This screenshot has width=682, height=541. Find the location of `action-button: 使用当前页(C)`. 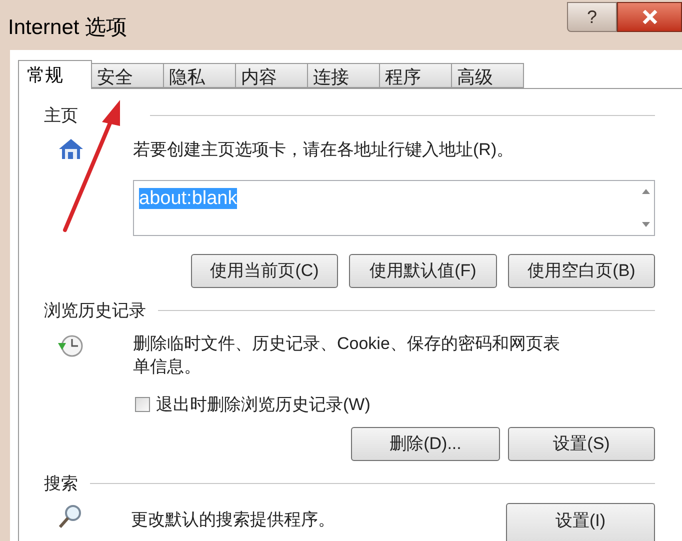

action-button: 使用当前页(C) is located at coordinates (264, 271).